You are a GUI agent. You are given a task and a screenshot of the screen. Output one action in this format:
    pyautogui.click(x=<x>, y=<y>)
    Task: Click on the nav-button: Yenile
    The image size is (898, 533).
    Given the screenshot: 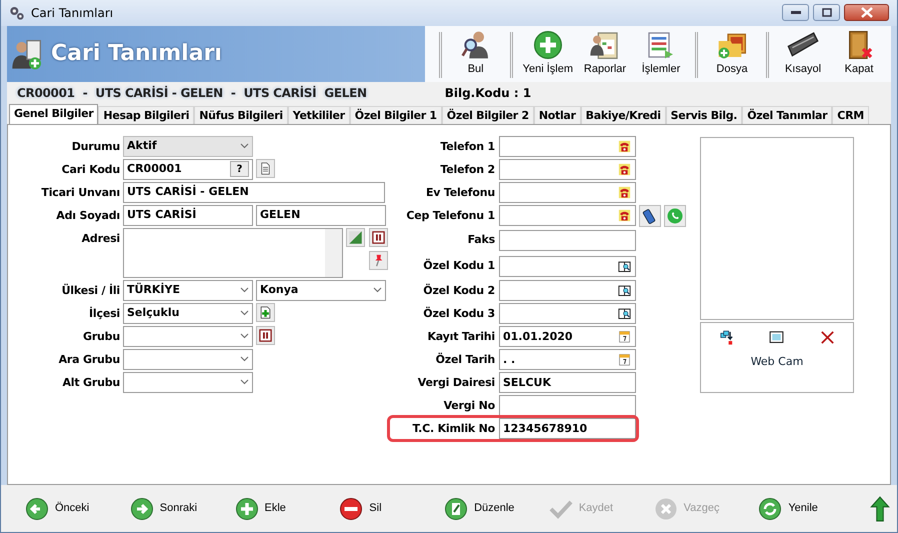 What is the action you would take?
    pyautogui.click(x=811, y=508)
    